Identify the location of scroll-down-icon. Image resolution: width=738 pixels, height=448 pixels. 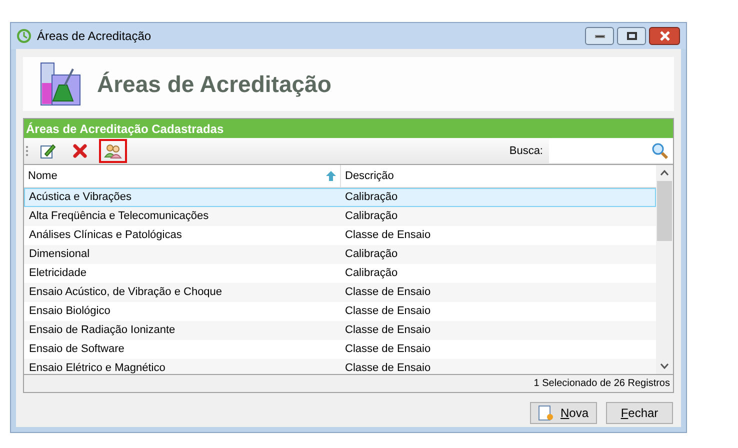
(664, 366).